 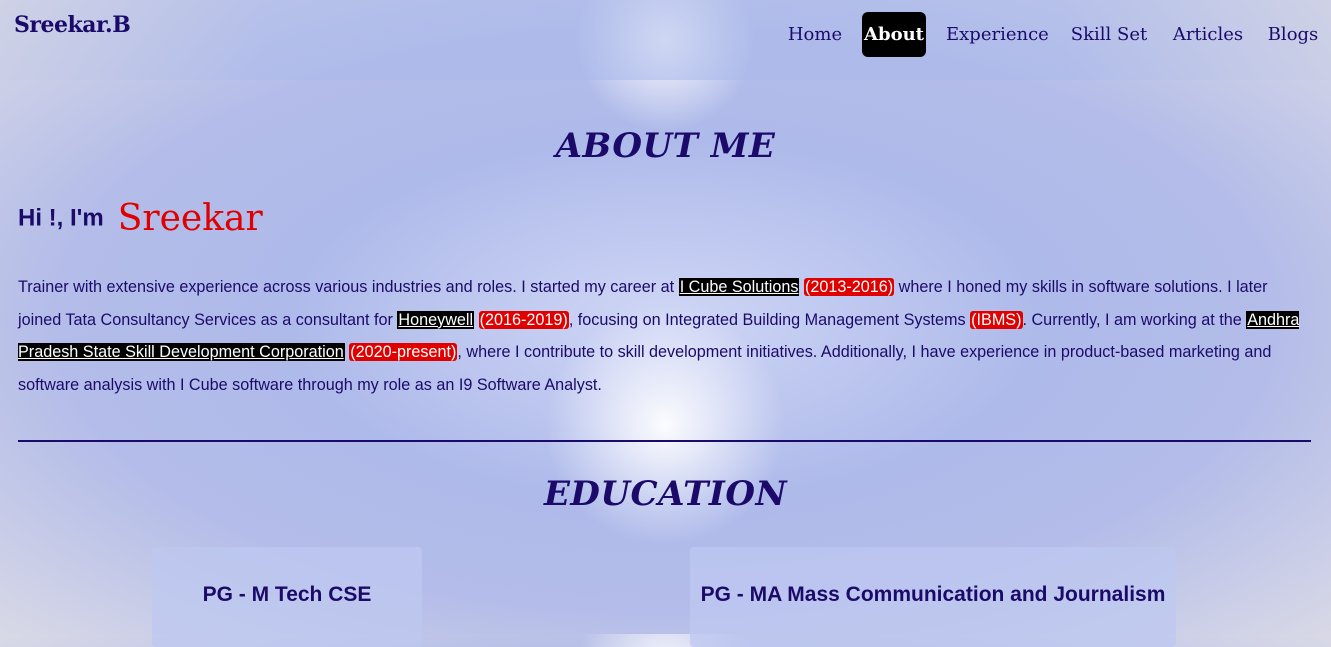 I want to click on nav-blogs: Blogs, so click(x=1293, y=34).